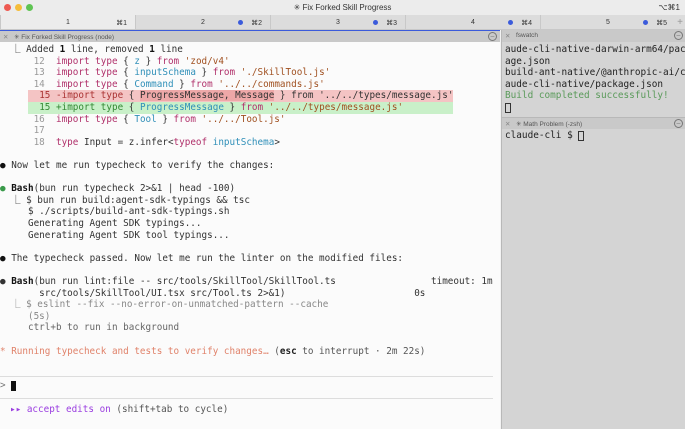 This screenshot has width=685, height=429. Describe the element at coordinates (364, 96) in the screenshot. I see `line-segment: } from '../../types/message.js'` at that location.